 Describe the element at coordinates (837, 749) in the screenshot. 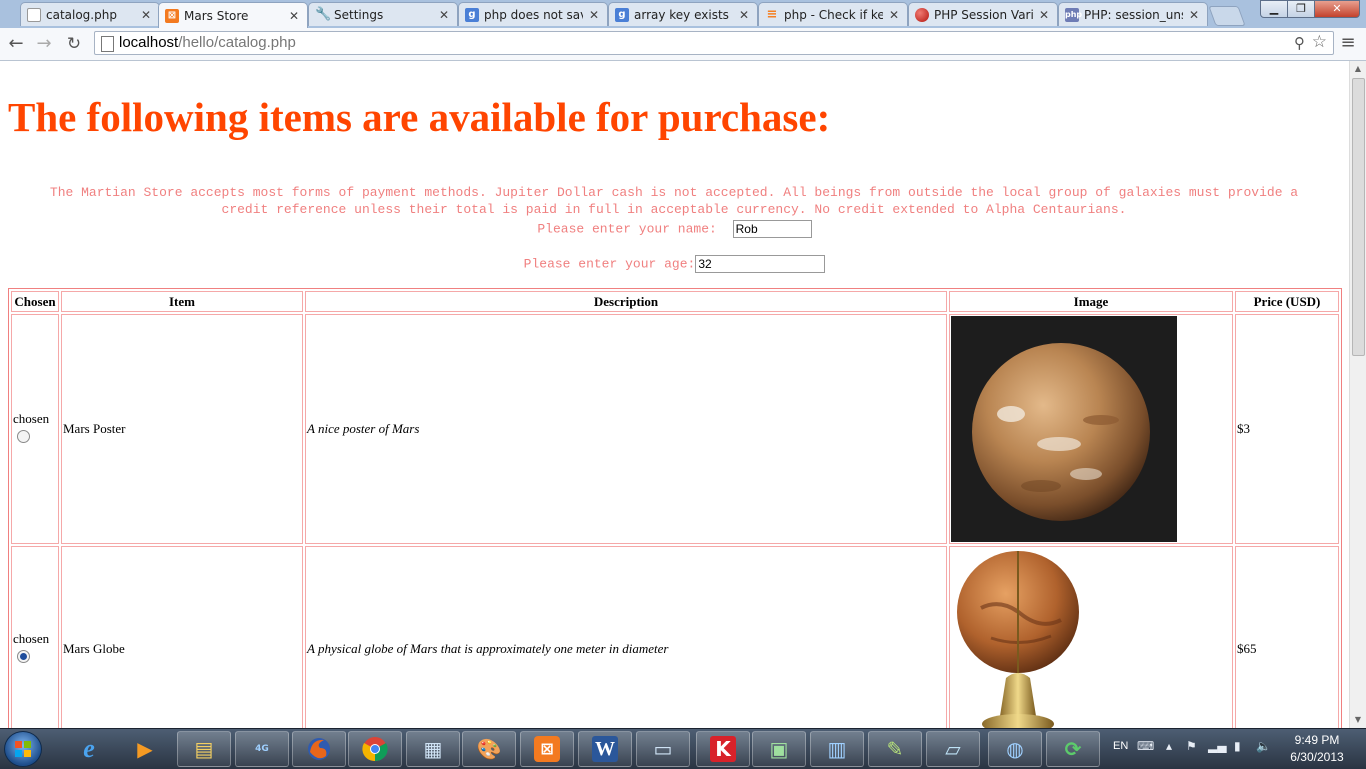

I see `control-panel-icon: ▥` at that location.